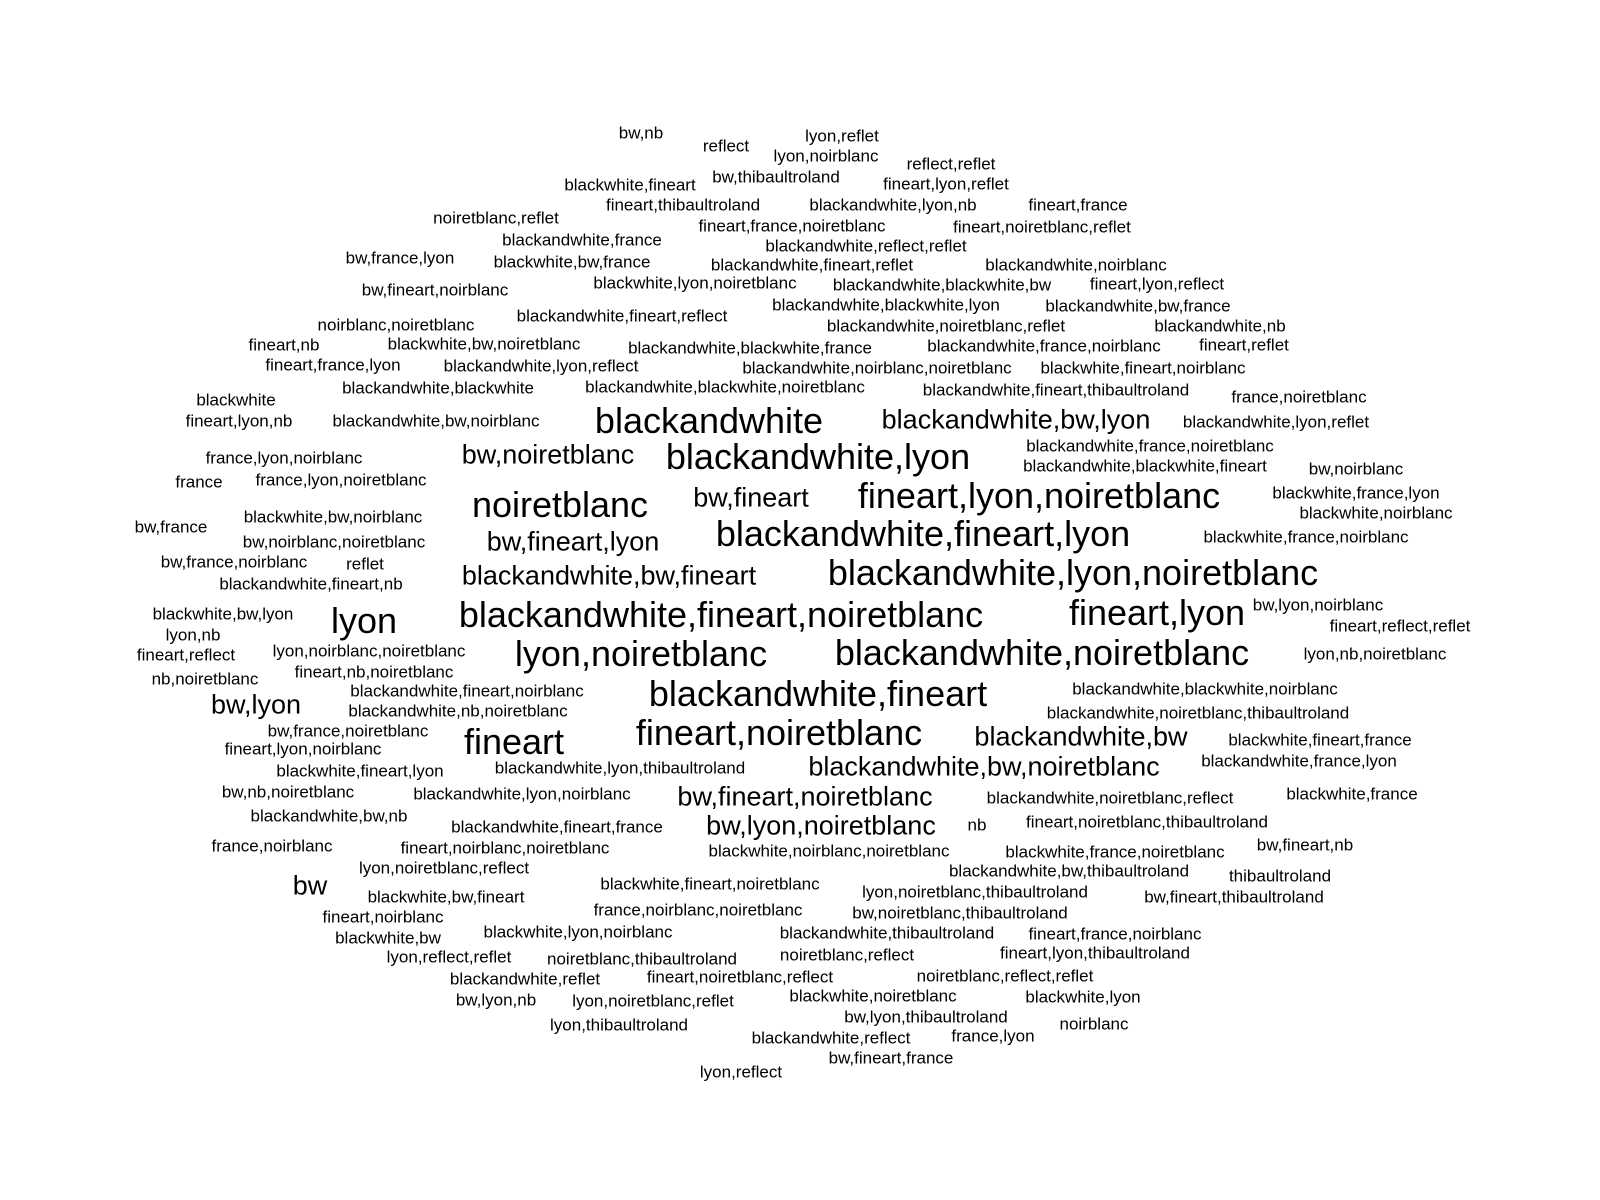 The width and height of the screenshot is (1600, 1200). What do you see at coordinates (1016, 419) in the screenshot?
I see `word-blackandwhite-bw-lyon: blackandwhite,bw,lyon` at bounding box center [1016, 419].